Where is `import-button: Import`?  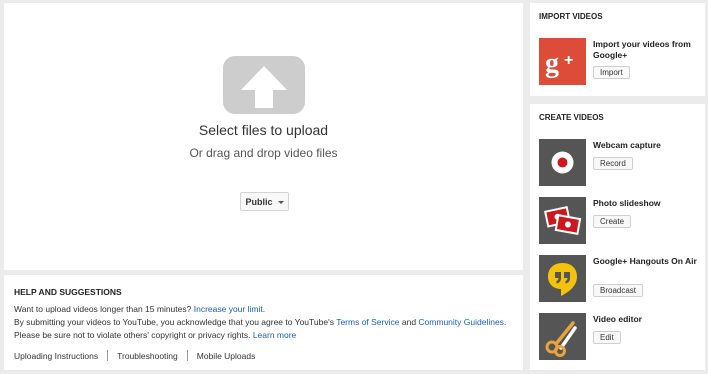
import-button: Import is located at coordinates (611, 72).